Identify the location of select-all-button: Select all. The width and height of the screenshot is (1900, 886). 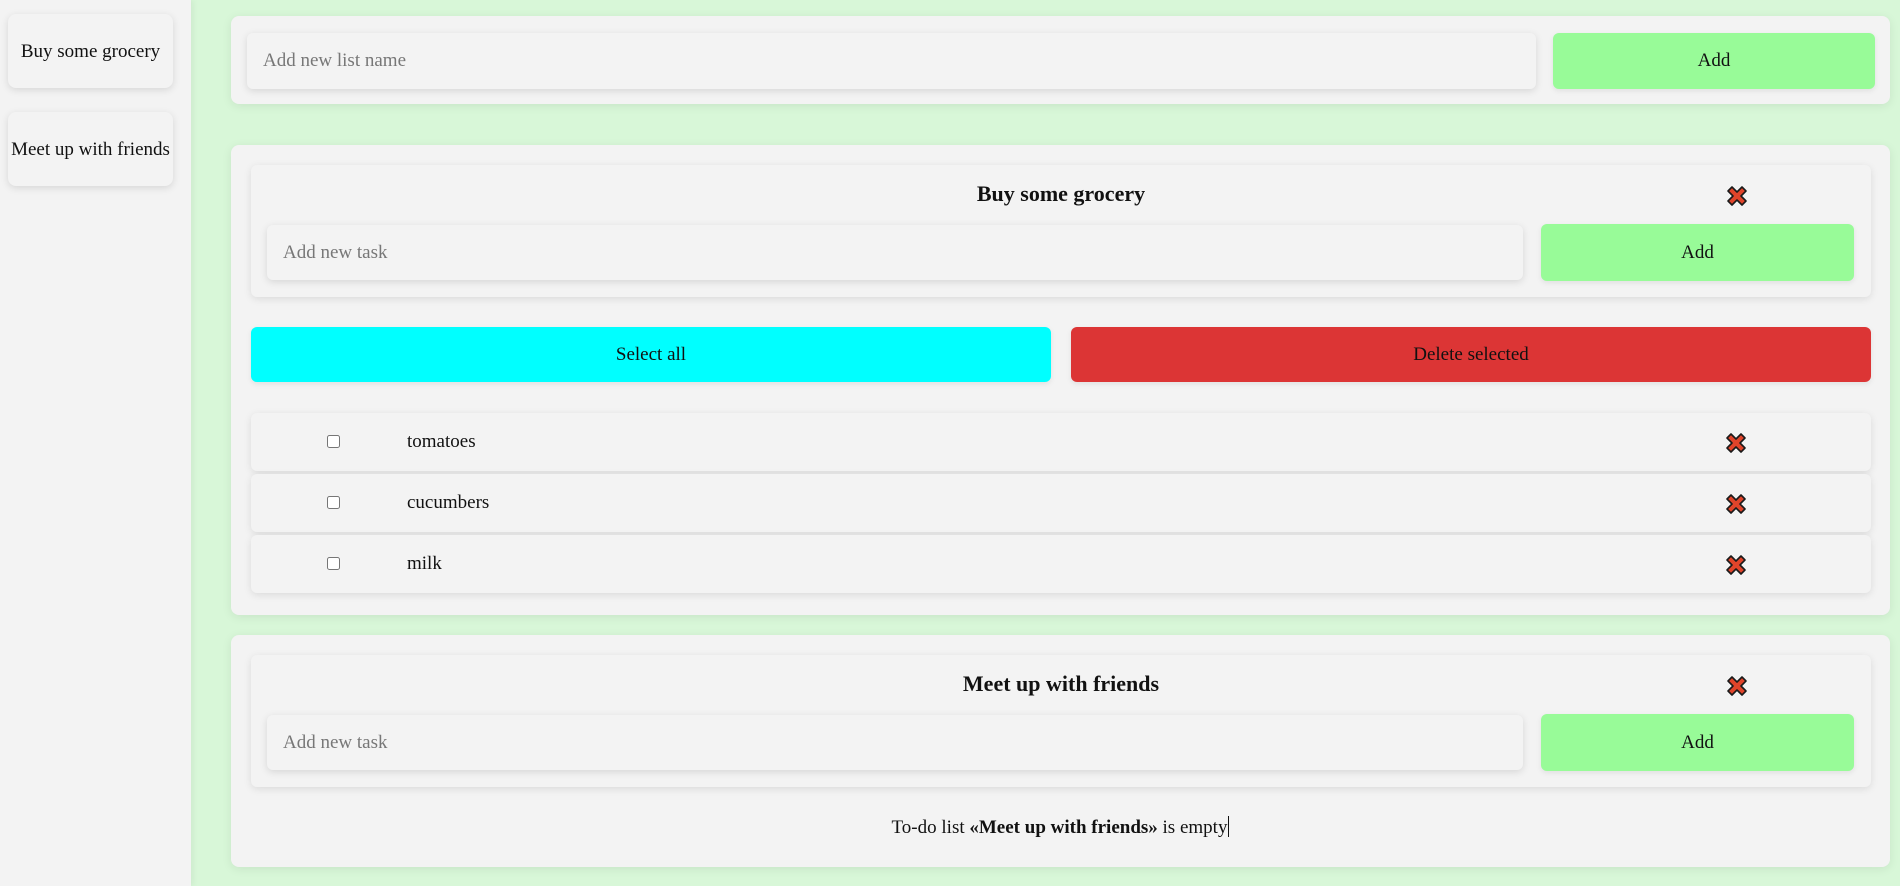
(651, 354).